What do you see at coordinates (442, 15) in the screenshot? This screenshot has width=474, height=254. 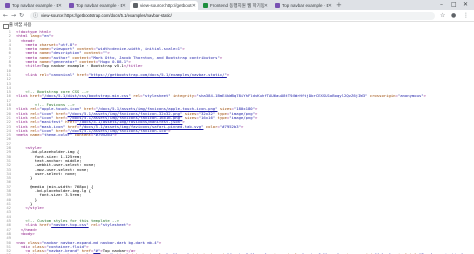 I see `star-icon: ☆` at bounding box center [442, 15].